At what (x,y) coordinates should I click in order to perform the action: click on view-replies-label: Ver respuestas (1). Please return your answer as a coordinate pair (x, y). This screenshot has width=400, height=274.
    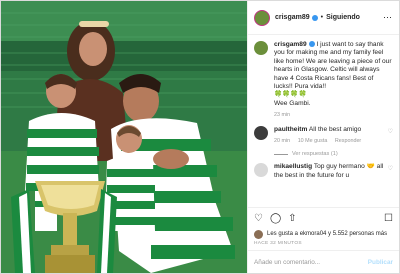
    Looking at the image, I should click on (315, 154).